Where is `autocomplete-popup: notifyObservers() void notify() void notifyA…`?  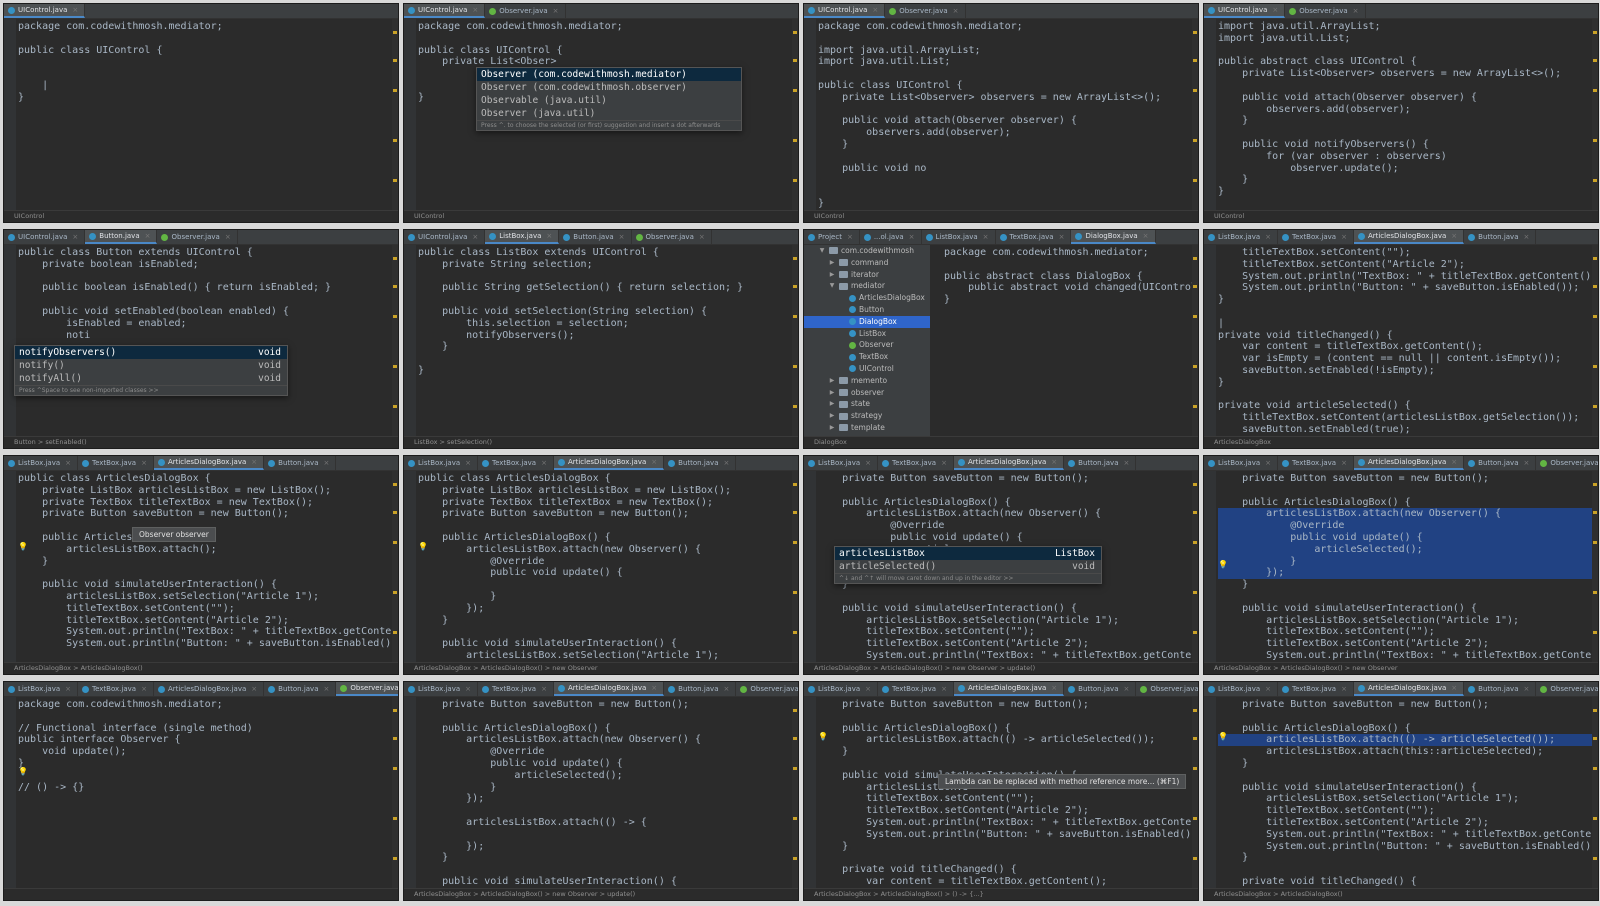
autocomplete-popup: notifyObservers() void notify() void notifyA… is located at coordinates (151, 370).